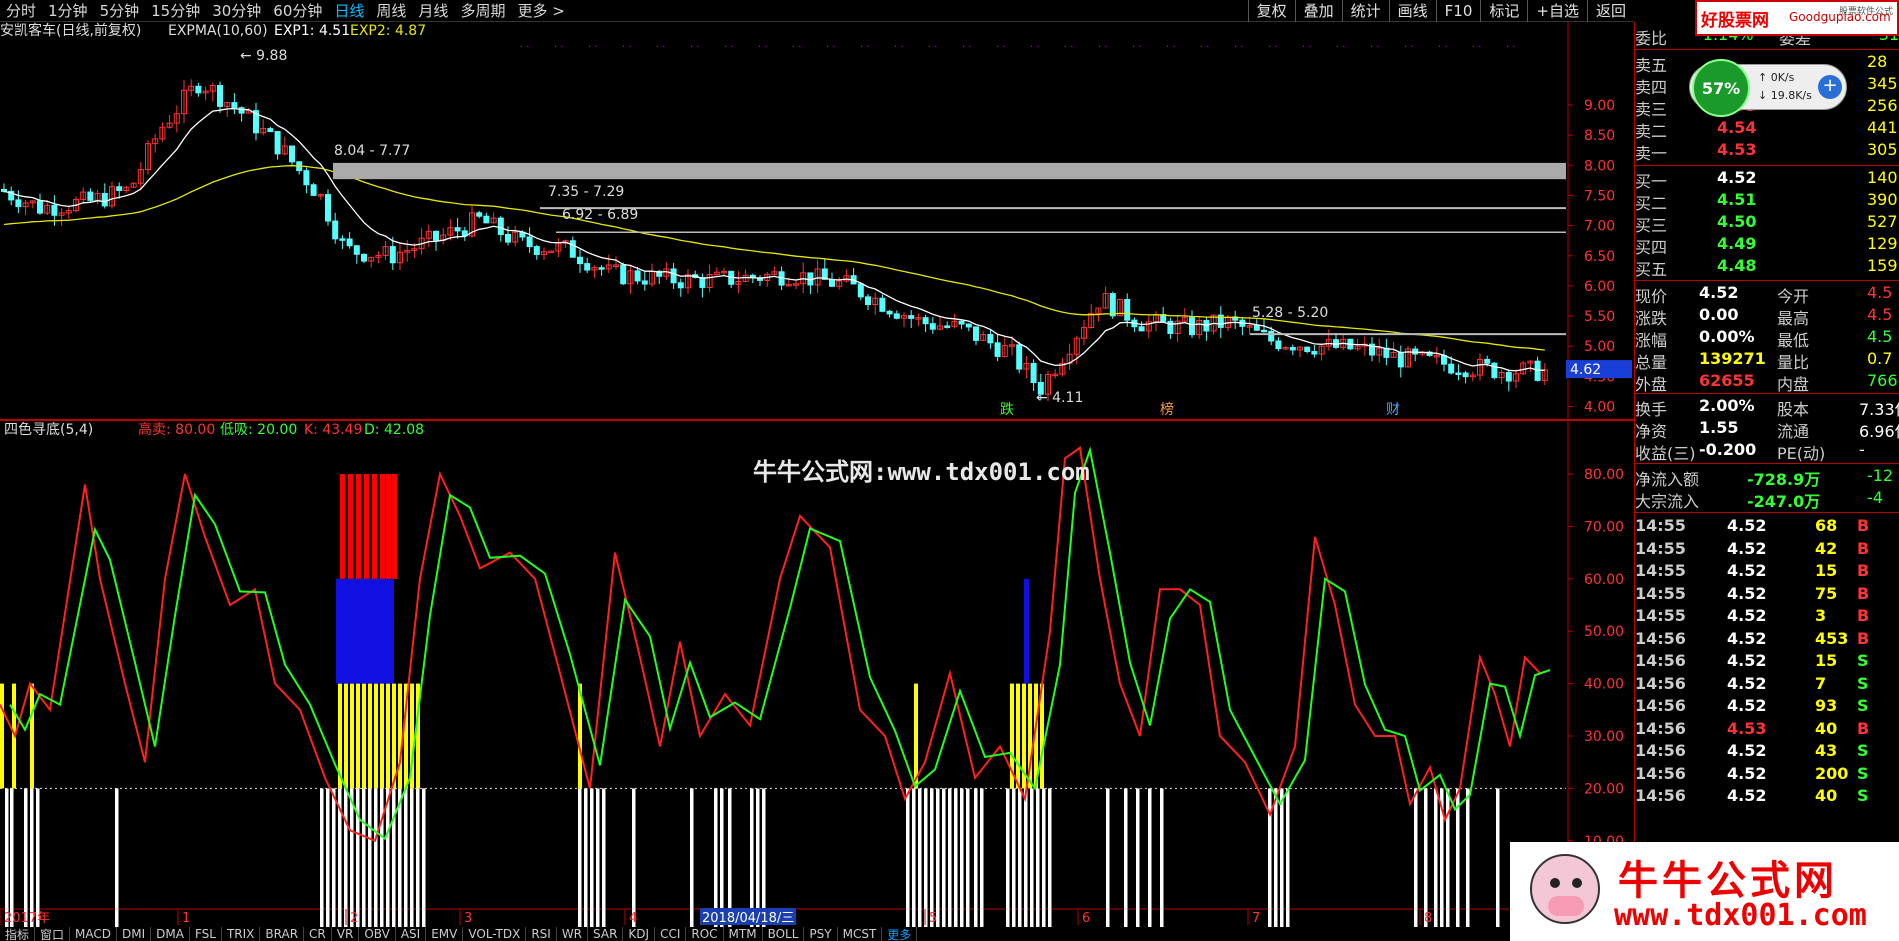  I want to click on period-tab-8: 月线, so click(433, 10).